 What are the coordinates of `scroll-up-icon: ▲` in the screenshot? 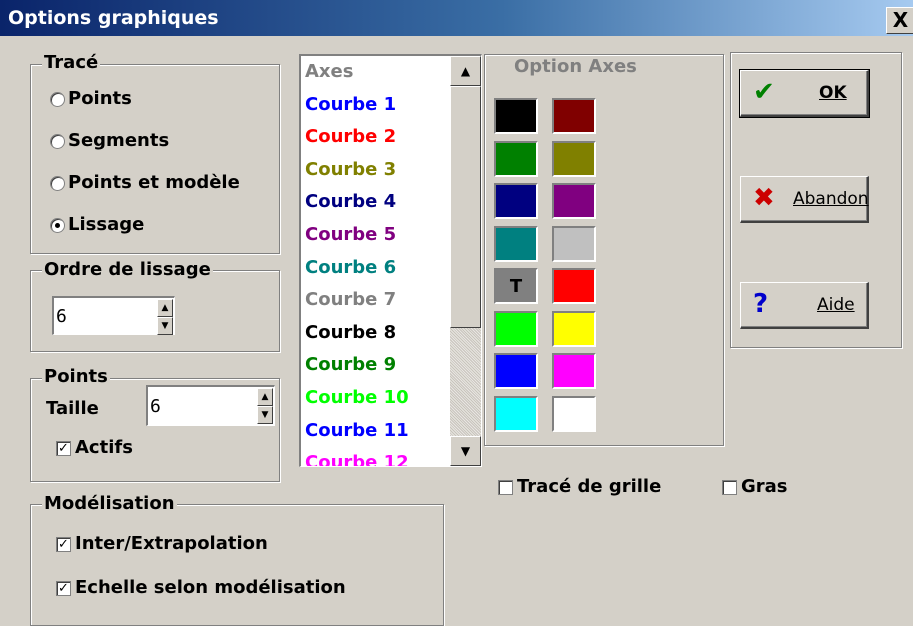 It's located at (465, 71).